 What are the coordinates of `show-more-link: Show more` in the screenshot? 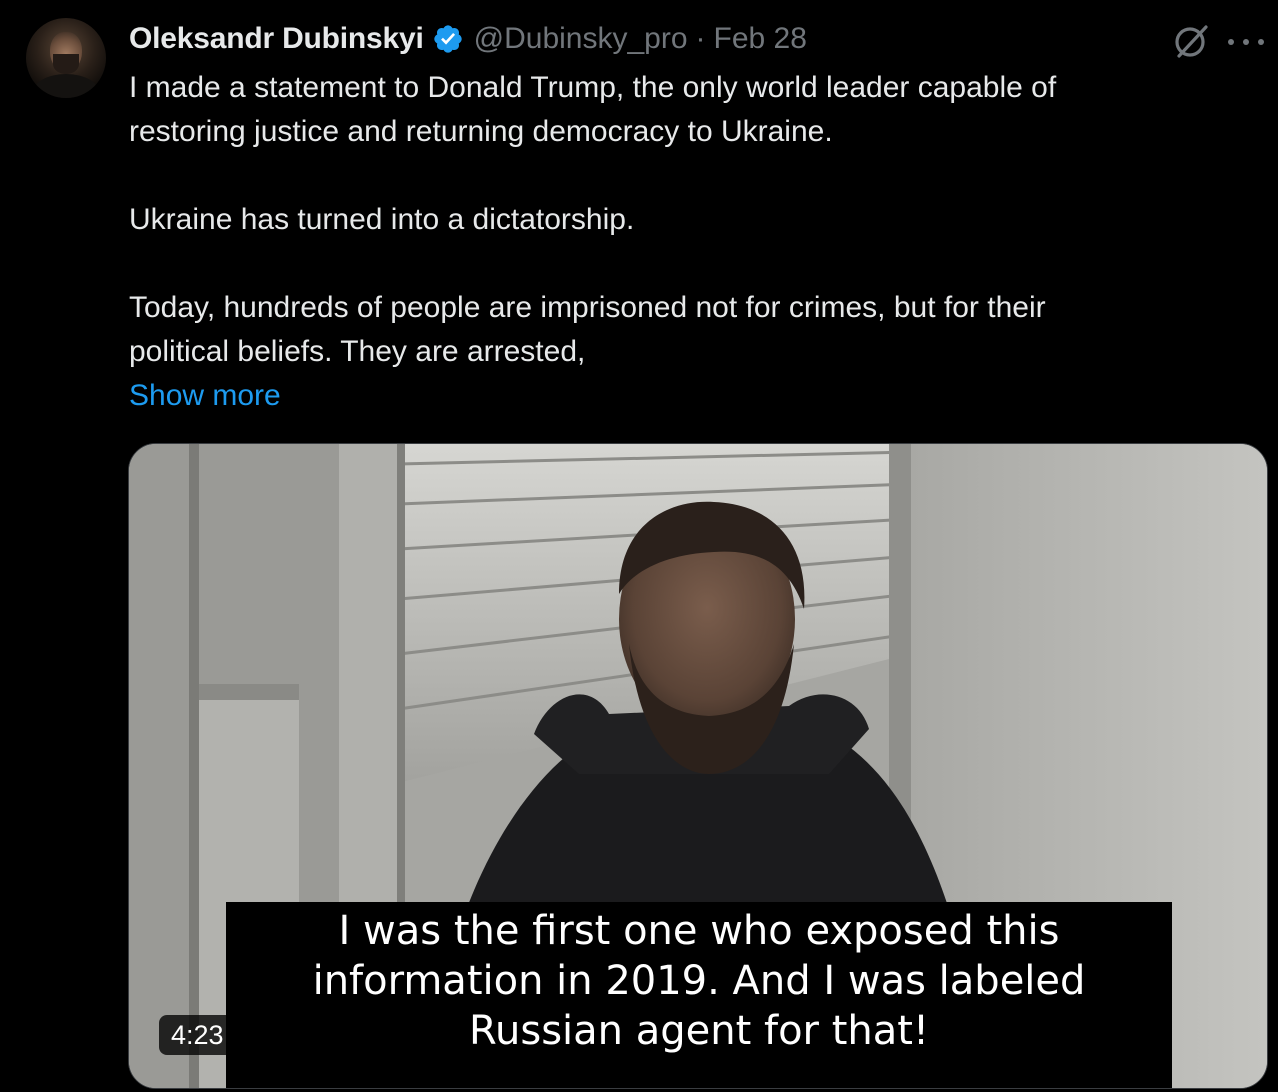 It's located at (205, 396).